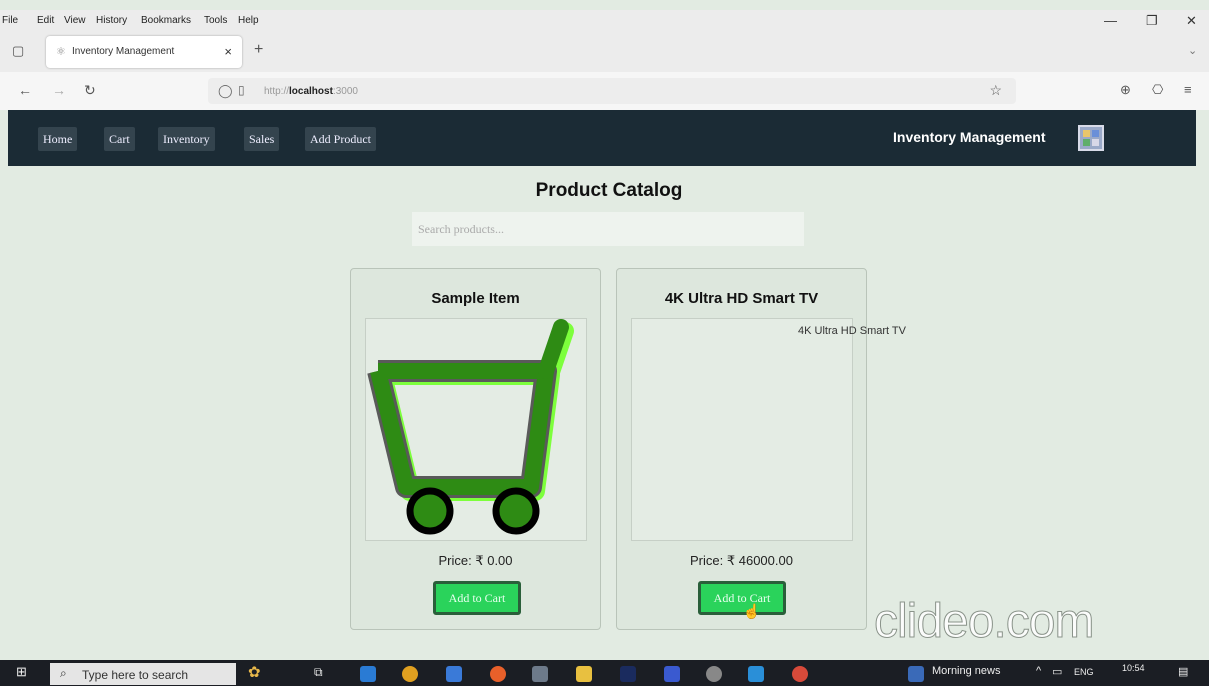 Image resolution: width=1209 pixels, height=686 pixels. What do you see at coordinates (756, 674) in the screenshot?
I see `vscode-icon` at bounding box center [756, 674].